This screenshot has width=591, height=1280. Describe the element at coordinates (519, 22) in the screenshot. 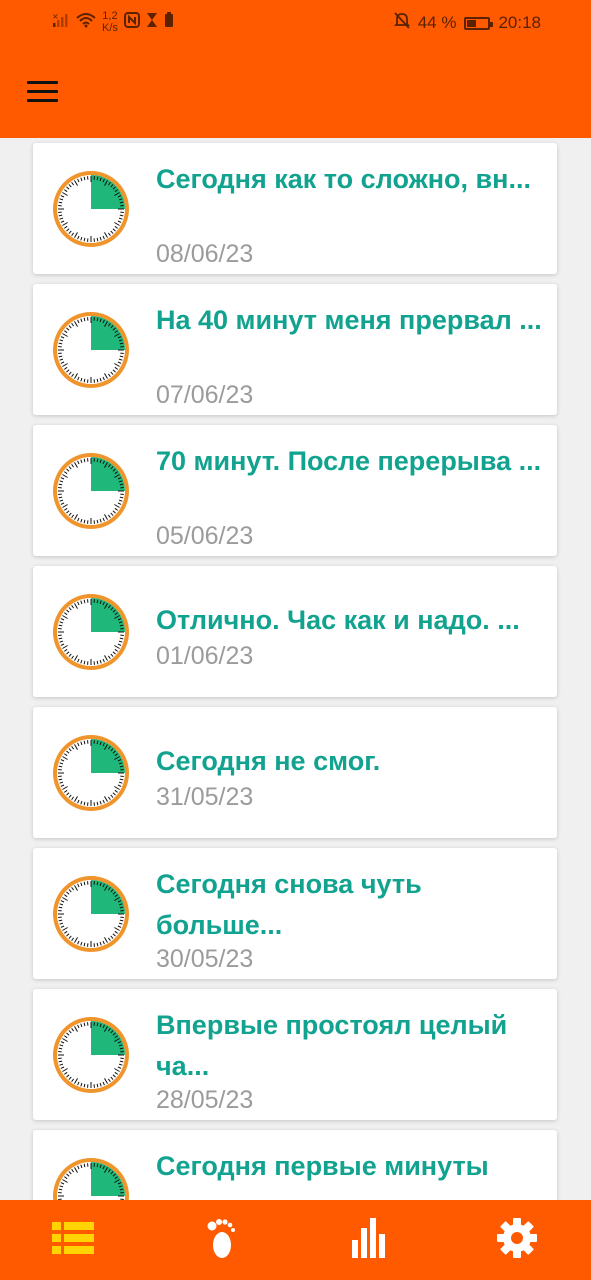

I see `clock-time: 20:18` at that location.